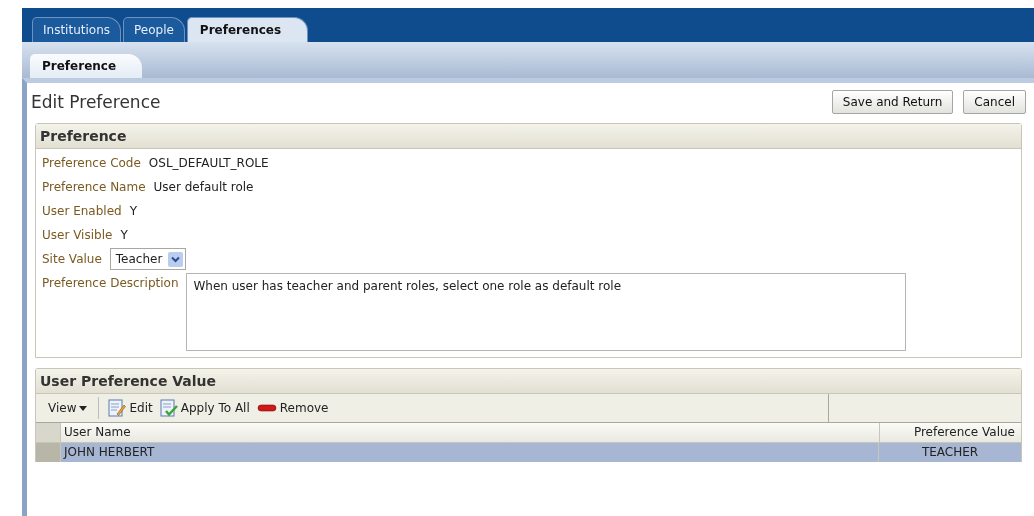 The width and height of the screenshot is (1034, 516). What do you see at coordinates (110, 283) in the screenshot?
I see `field-label: Preference Description` at bounding box center [110, 283].